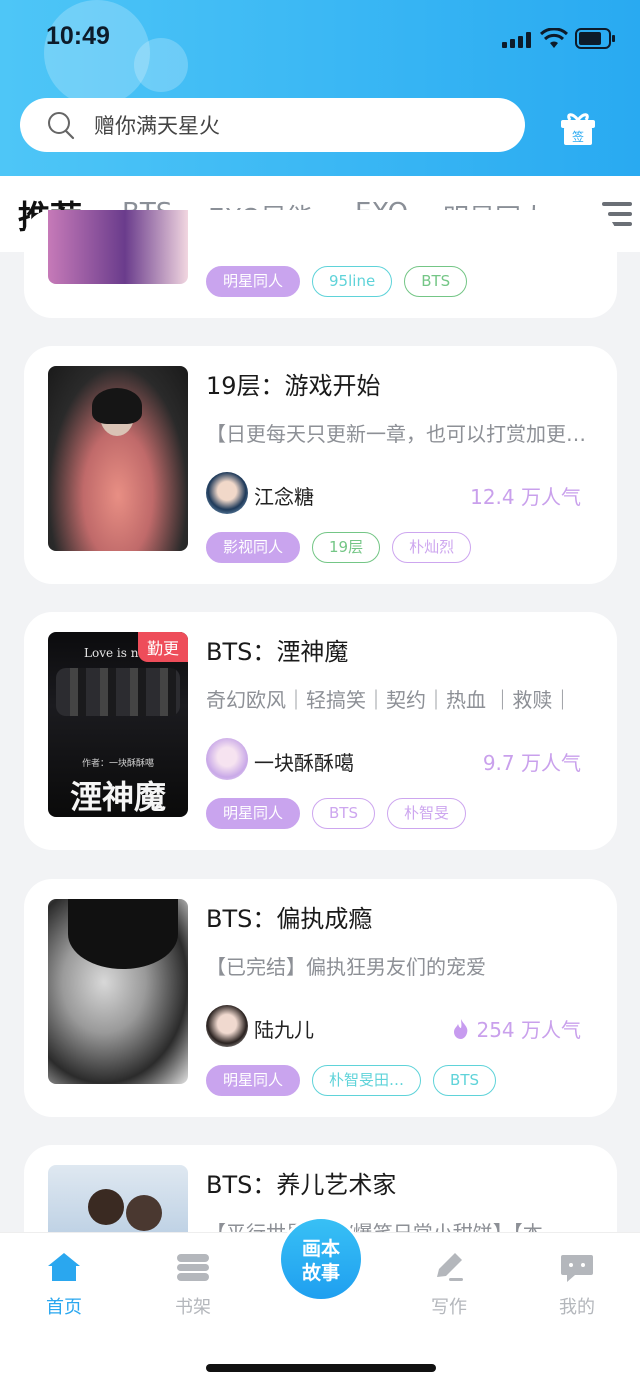 The width and height of the screenshot is (640, 1388). Describe the element at coordinates (64, 1285) in the screenshot. I see `nav-home: 首页` at that location.